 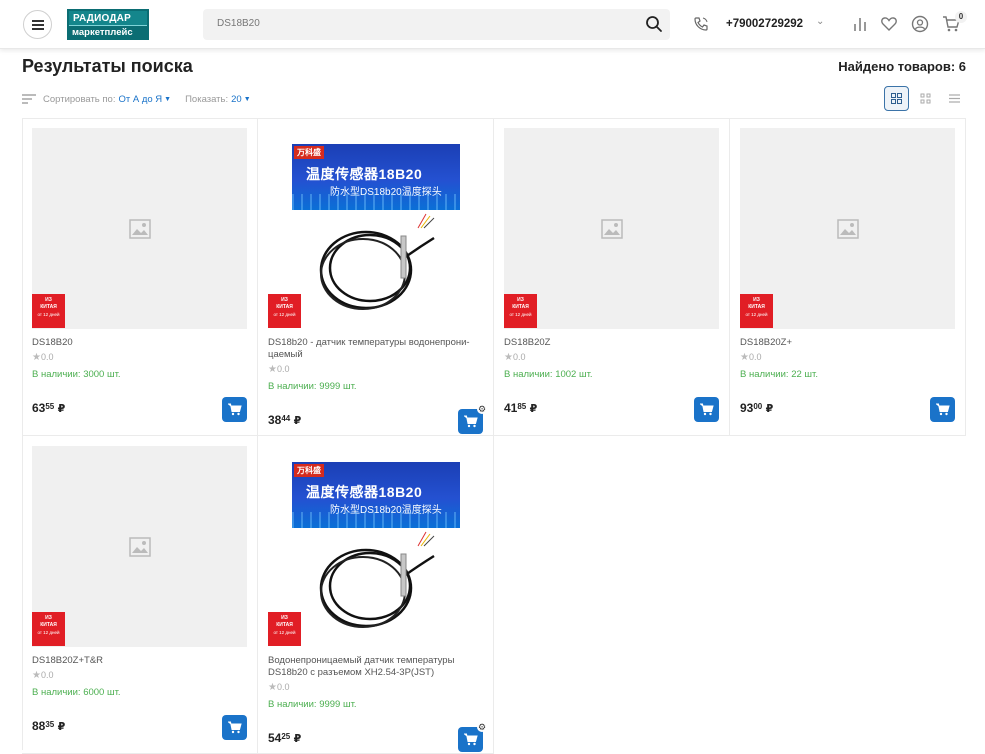 I want to click on view-grid-small-button, so click(x=925, y=98).